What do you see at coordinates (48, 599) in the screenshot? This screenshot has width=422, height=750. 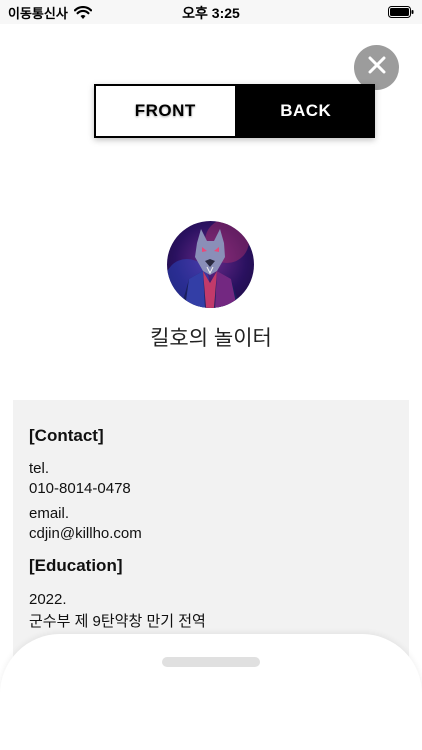 I see `education-year: 2022.` at bounding box center [48, 599].